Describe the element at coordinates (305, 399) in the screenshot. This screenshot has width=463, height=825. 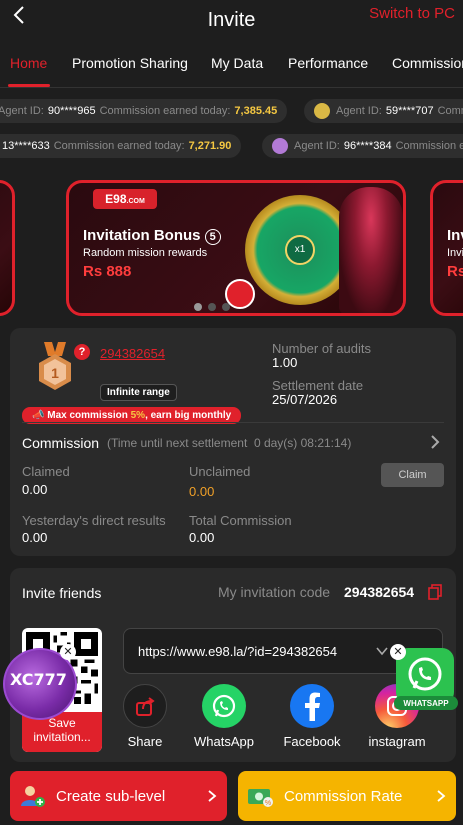
I see `settlement-value: 25/07/2026` at that location.